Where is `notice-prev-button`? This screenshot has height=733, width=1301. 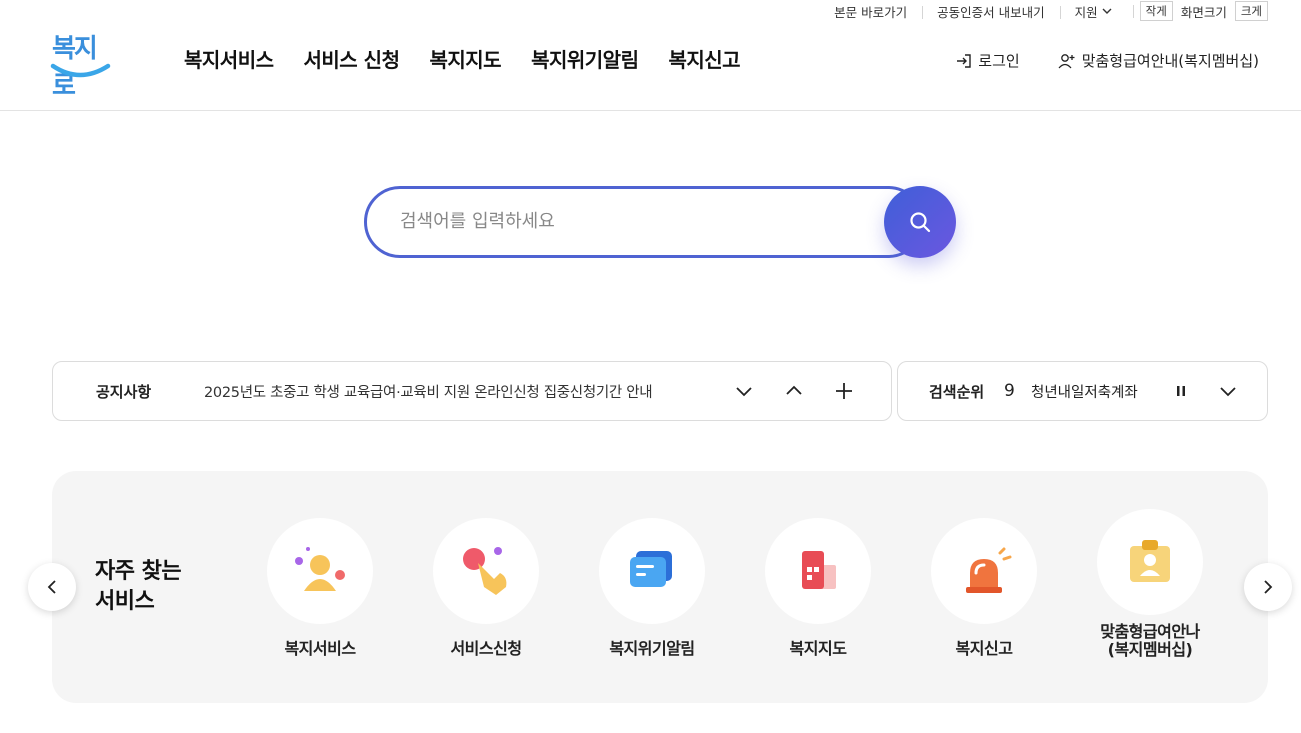
notice-prev-button is located at coordinates (794, 391).